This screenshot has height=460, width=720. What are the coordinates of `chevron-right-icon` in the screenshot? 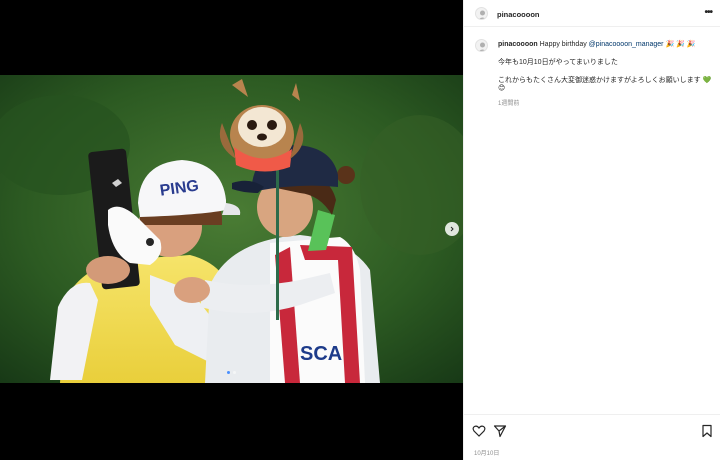 It's located at (452, 229).